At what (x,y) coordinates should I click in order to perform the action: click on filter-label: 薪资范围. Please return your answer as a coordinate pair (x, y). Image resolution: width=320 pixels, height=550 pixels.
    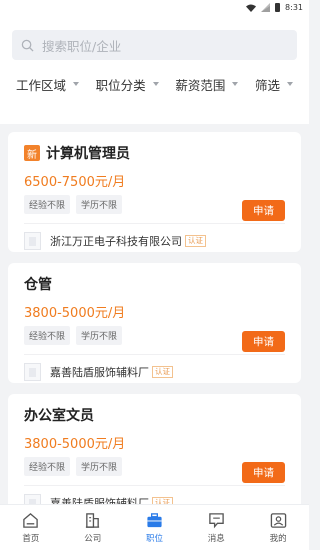
    Looking at the image, I should click on (200, 85).